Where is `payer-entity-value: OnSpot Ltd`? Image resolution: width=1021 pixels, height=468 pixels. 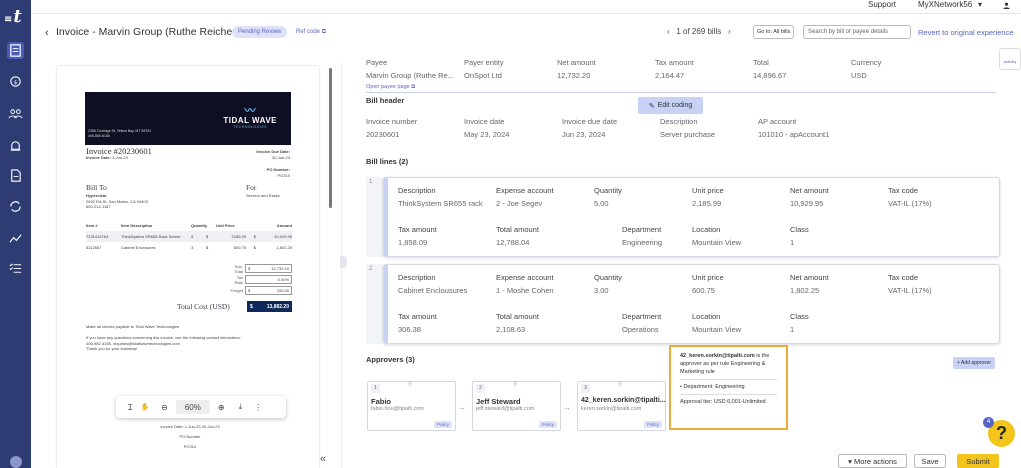
payer-entity-value: OnSpot Ltd is located at coordinates (483, 75).